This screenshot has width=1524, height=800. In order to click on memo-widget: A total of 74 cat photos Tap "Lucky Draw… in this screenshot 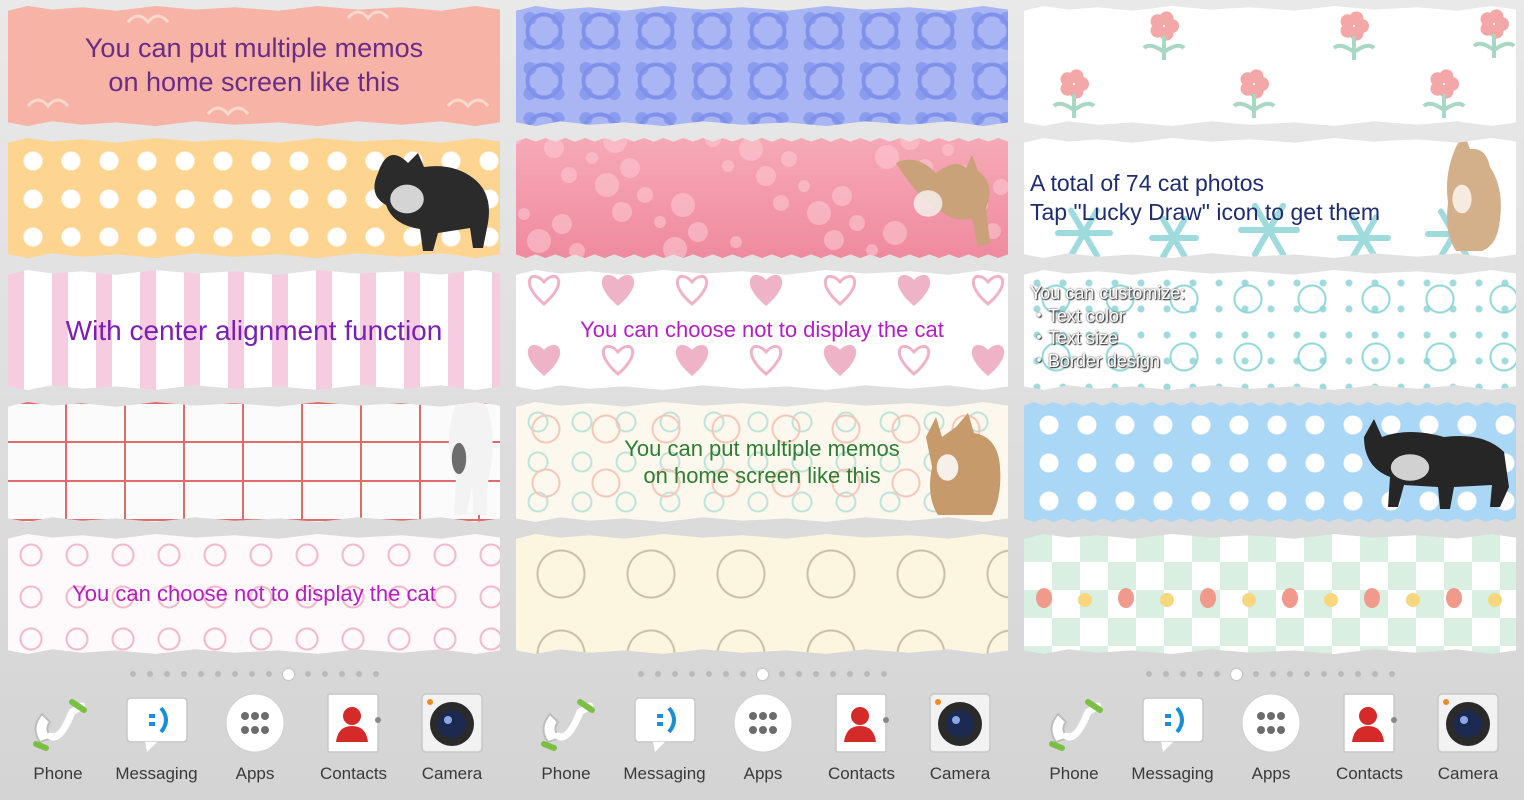, I will do `click(1270, 198)`.